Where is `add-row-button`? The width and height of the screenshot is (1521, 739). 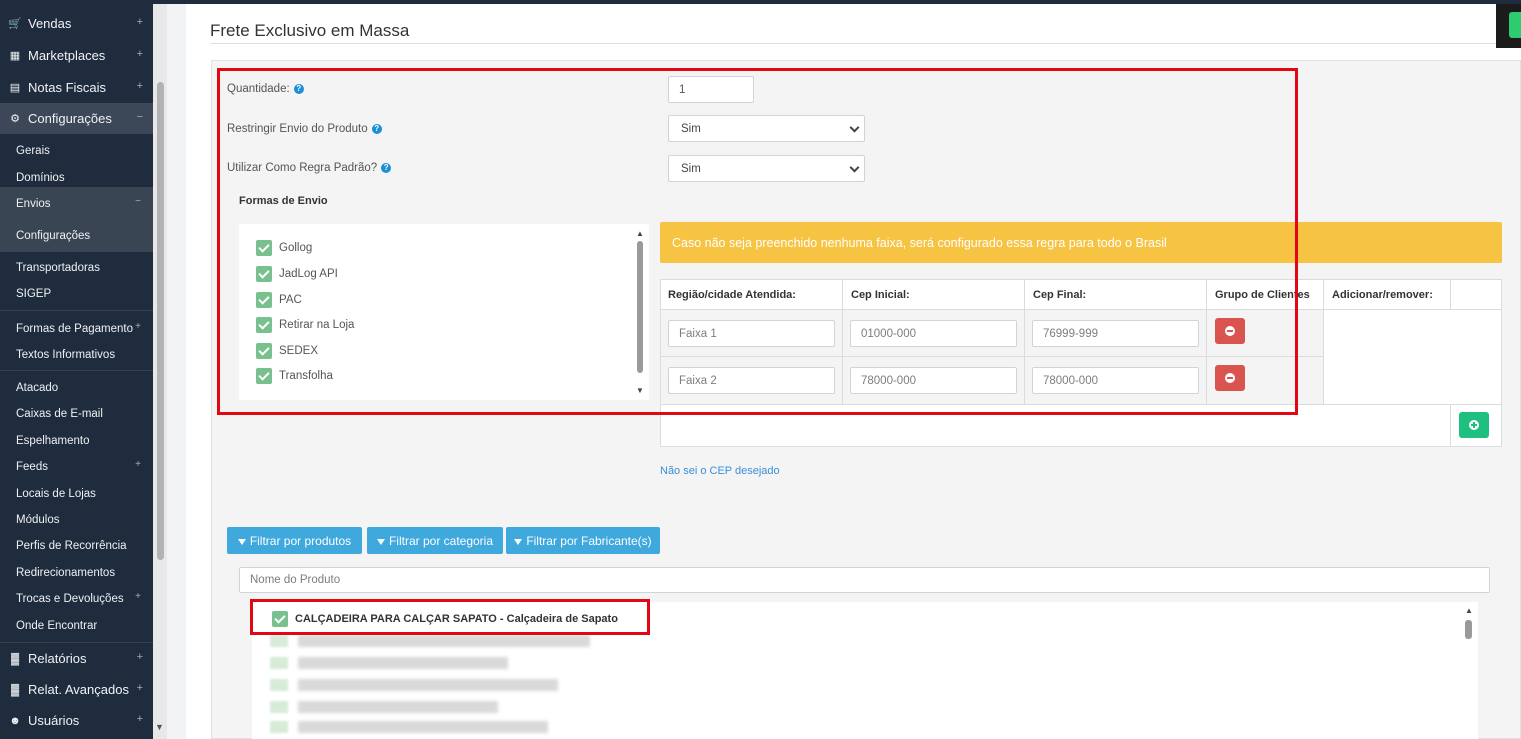 add-row-button is located at coordinates (1474, 425).